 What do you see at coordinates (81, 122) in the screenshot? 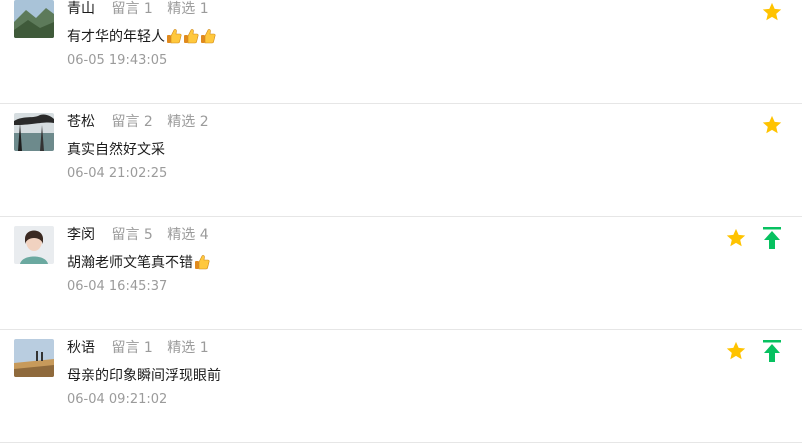
I see `commenter-name: 苍松` at bounding box center [81, 122].